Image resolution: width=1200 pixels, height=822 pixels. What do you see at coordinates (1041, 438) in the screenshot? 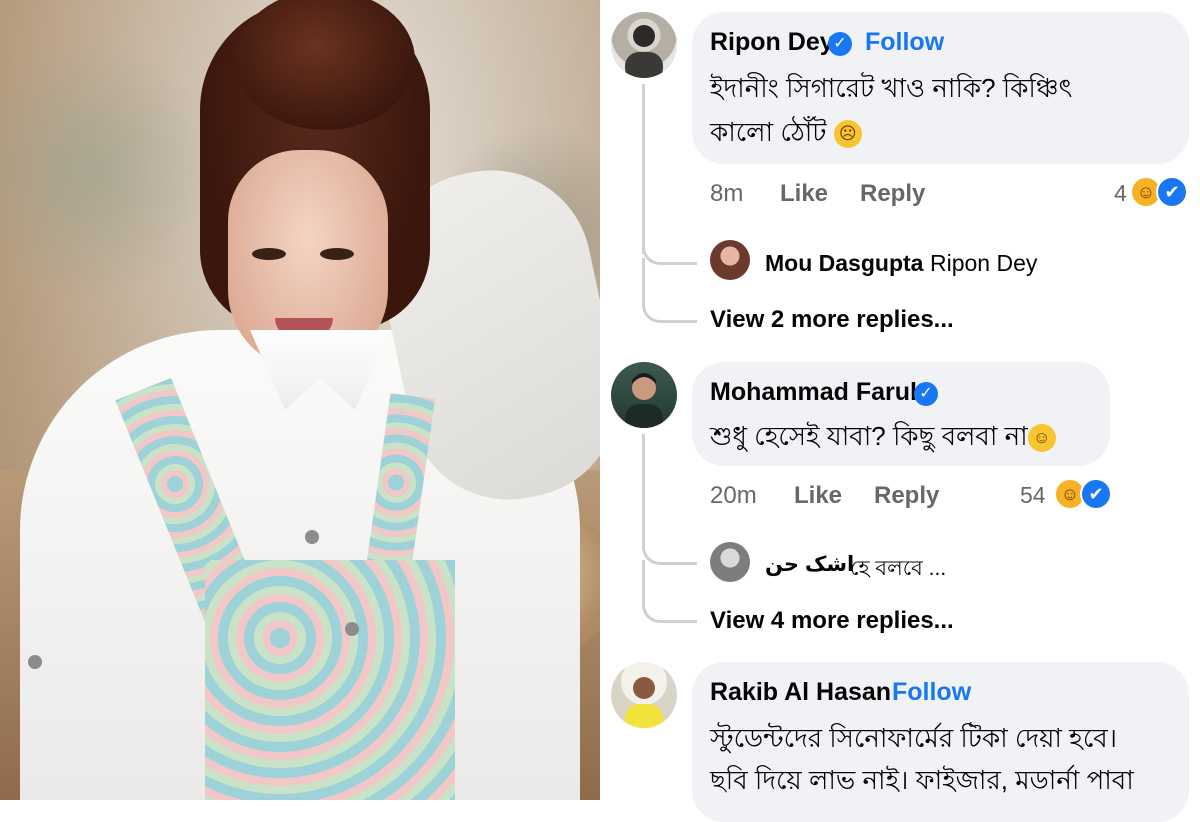
I see `tongue-out-emoji-icon: ☺` at bounding box center [1041, 438].